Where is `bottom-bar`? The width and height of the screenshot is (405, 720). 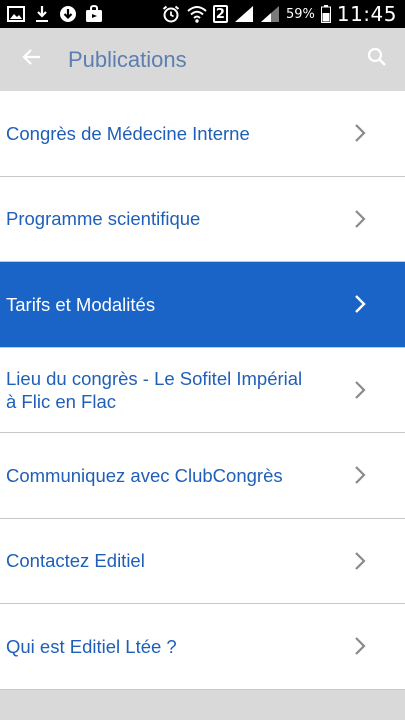
bottom-bar is located at coordinates (202, 705).